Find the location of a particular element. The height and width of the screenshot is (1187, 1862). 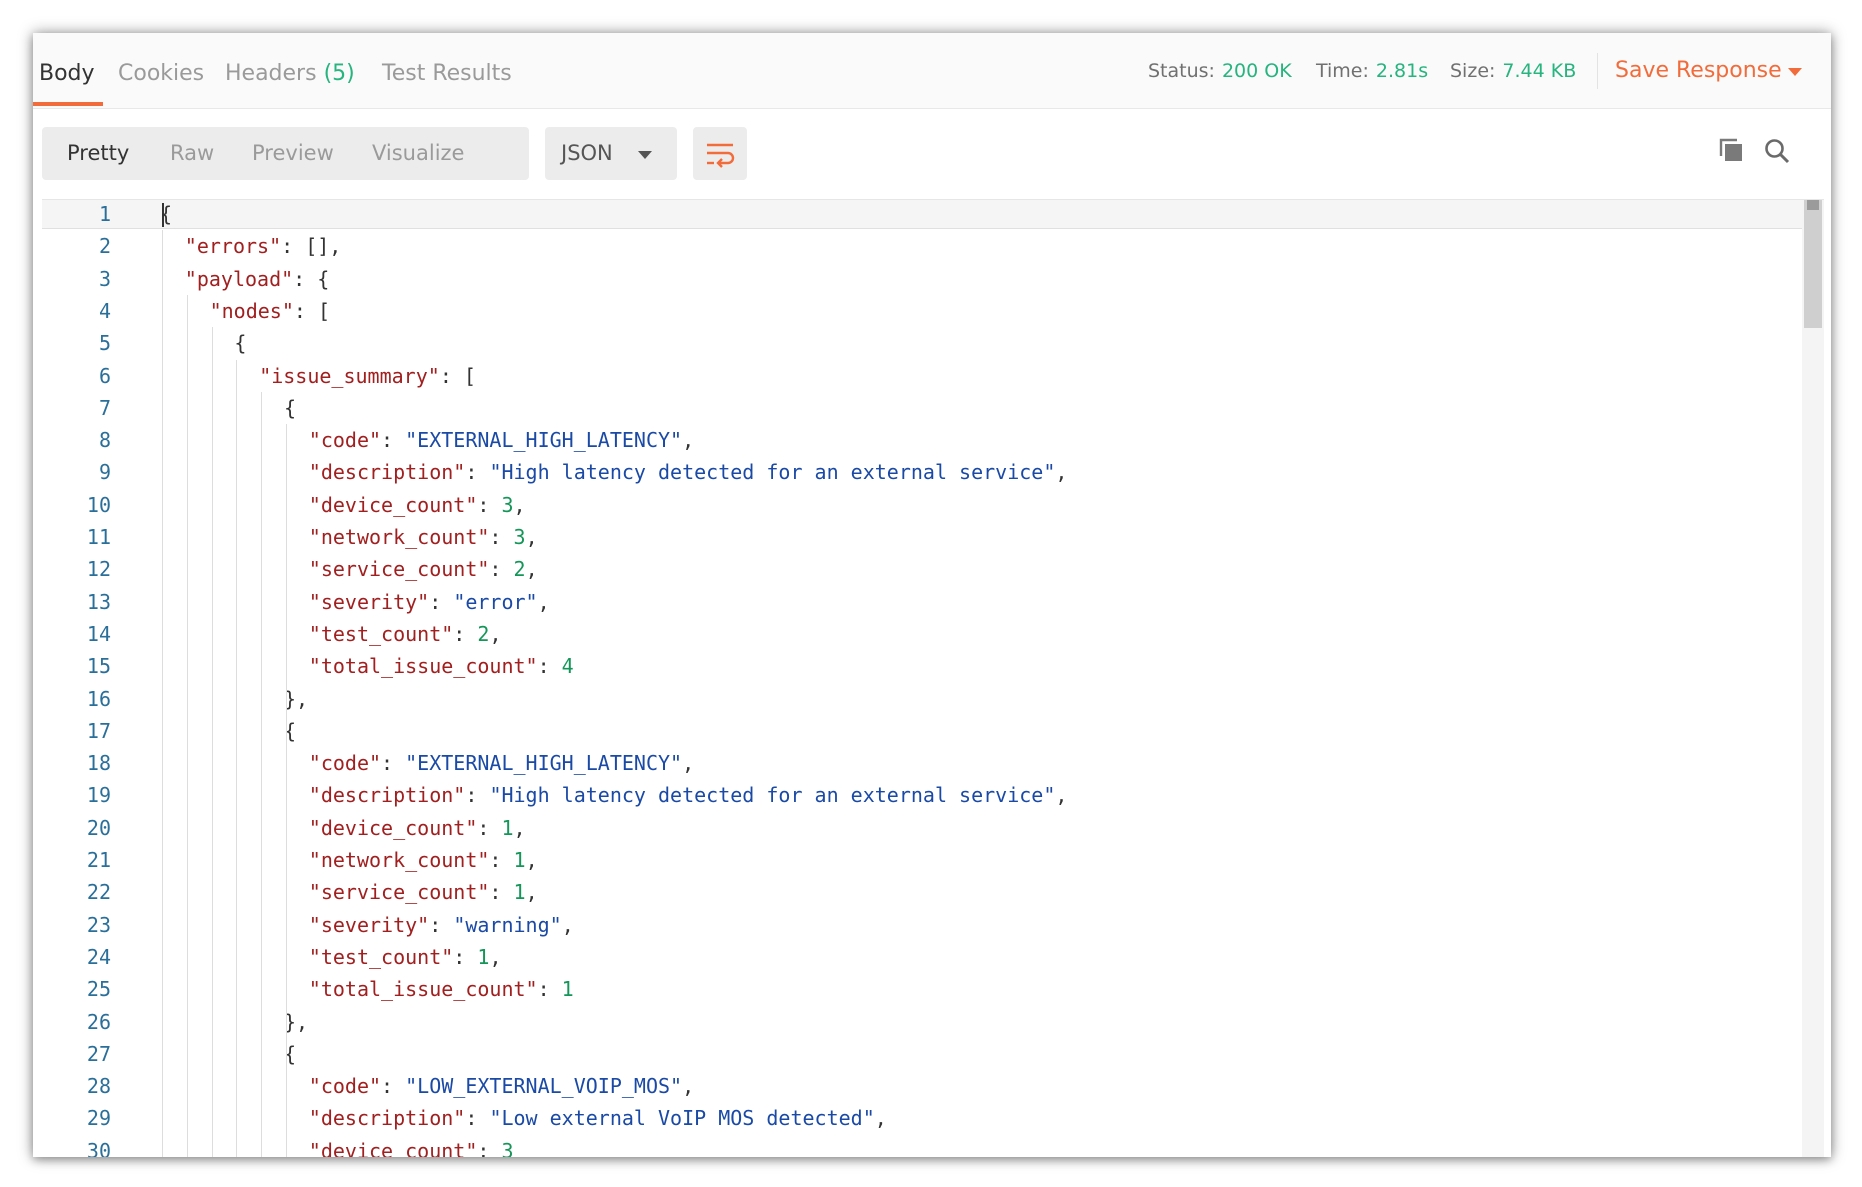

tab-headers: Headers (5) is located at coordinates (290, 73).